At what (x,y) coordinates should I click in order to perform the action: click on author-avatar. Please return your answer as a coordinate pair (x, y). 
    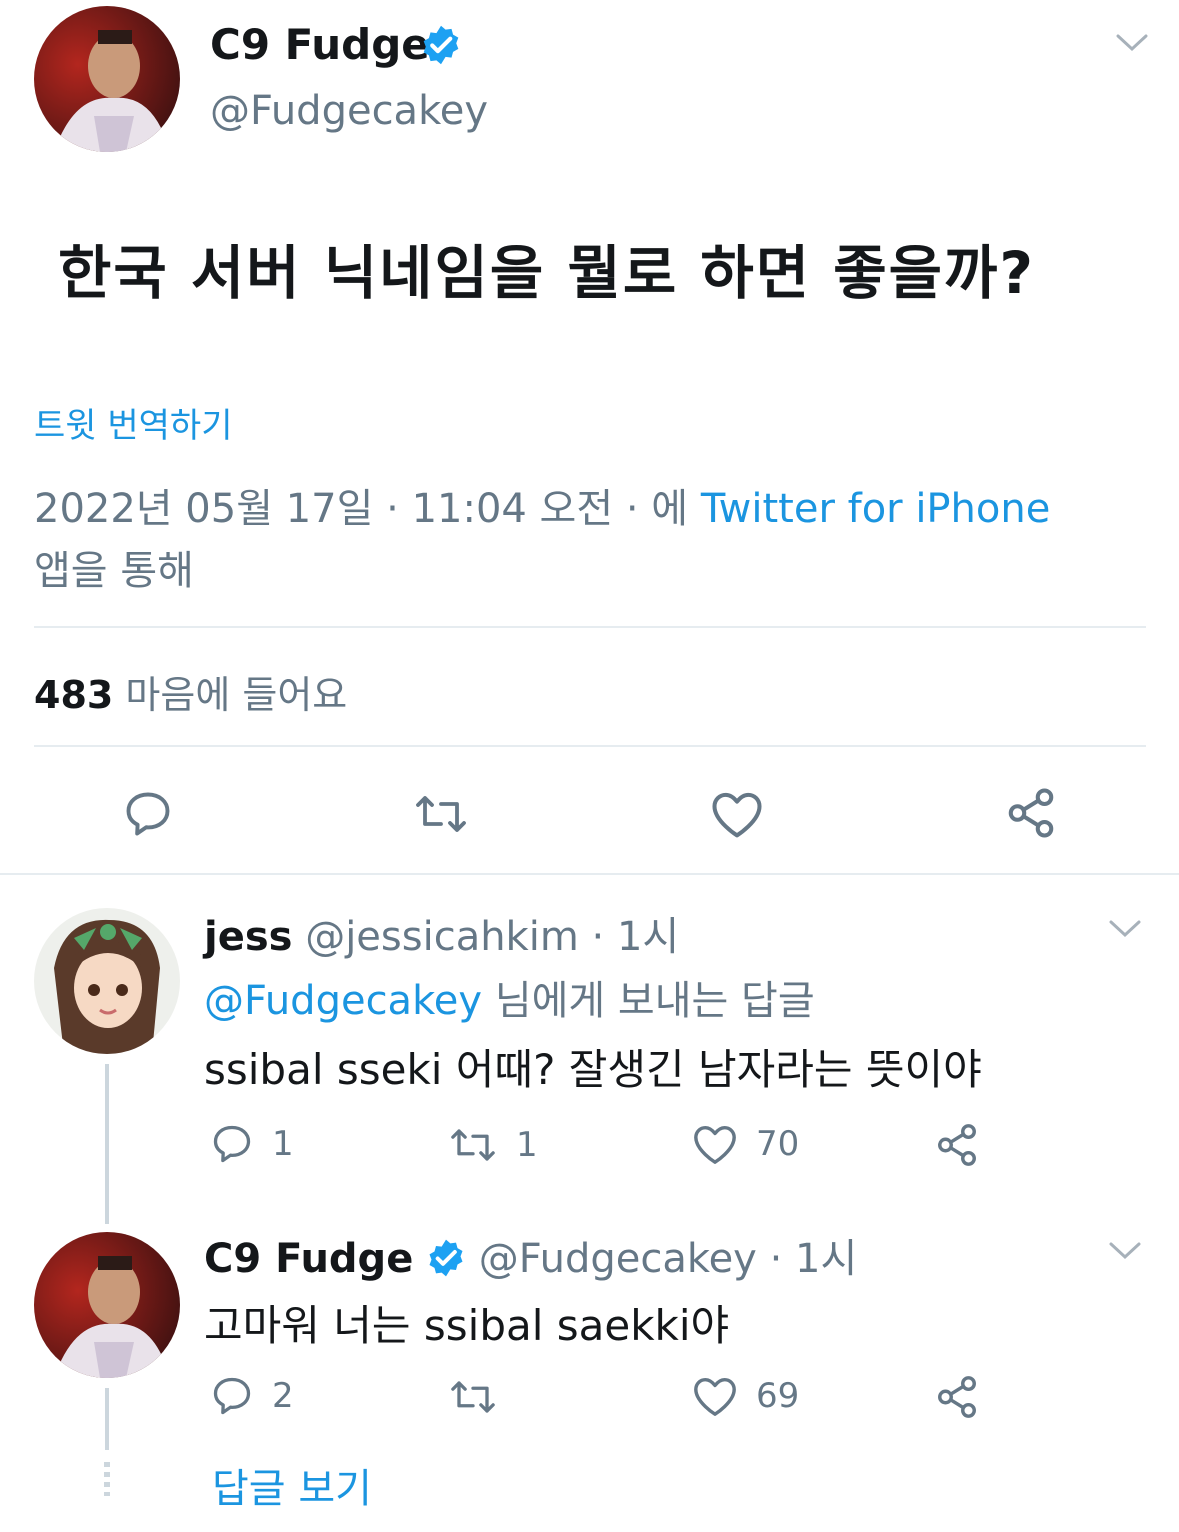
    Looking at the image, I should click on (107, 79).